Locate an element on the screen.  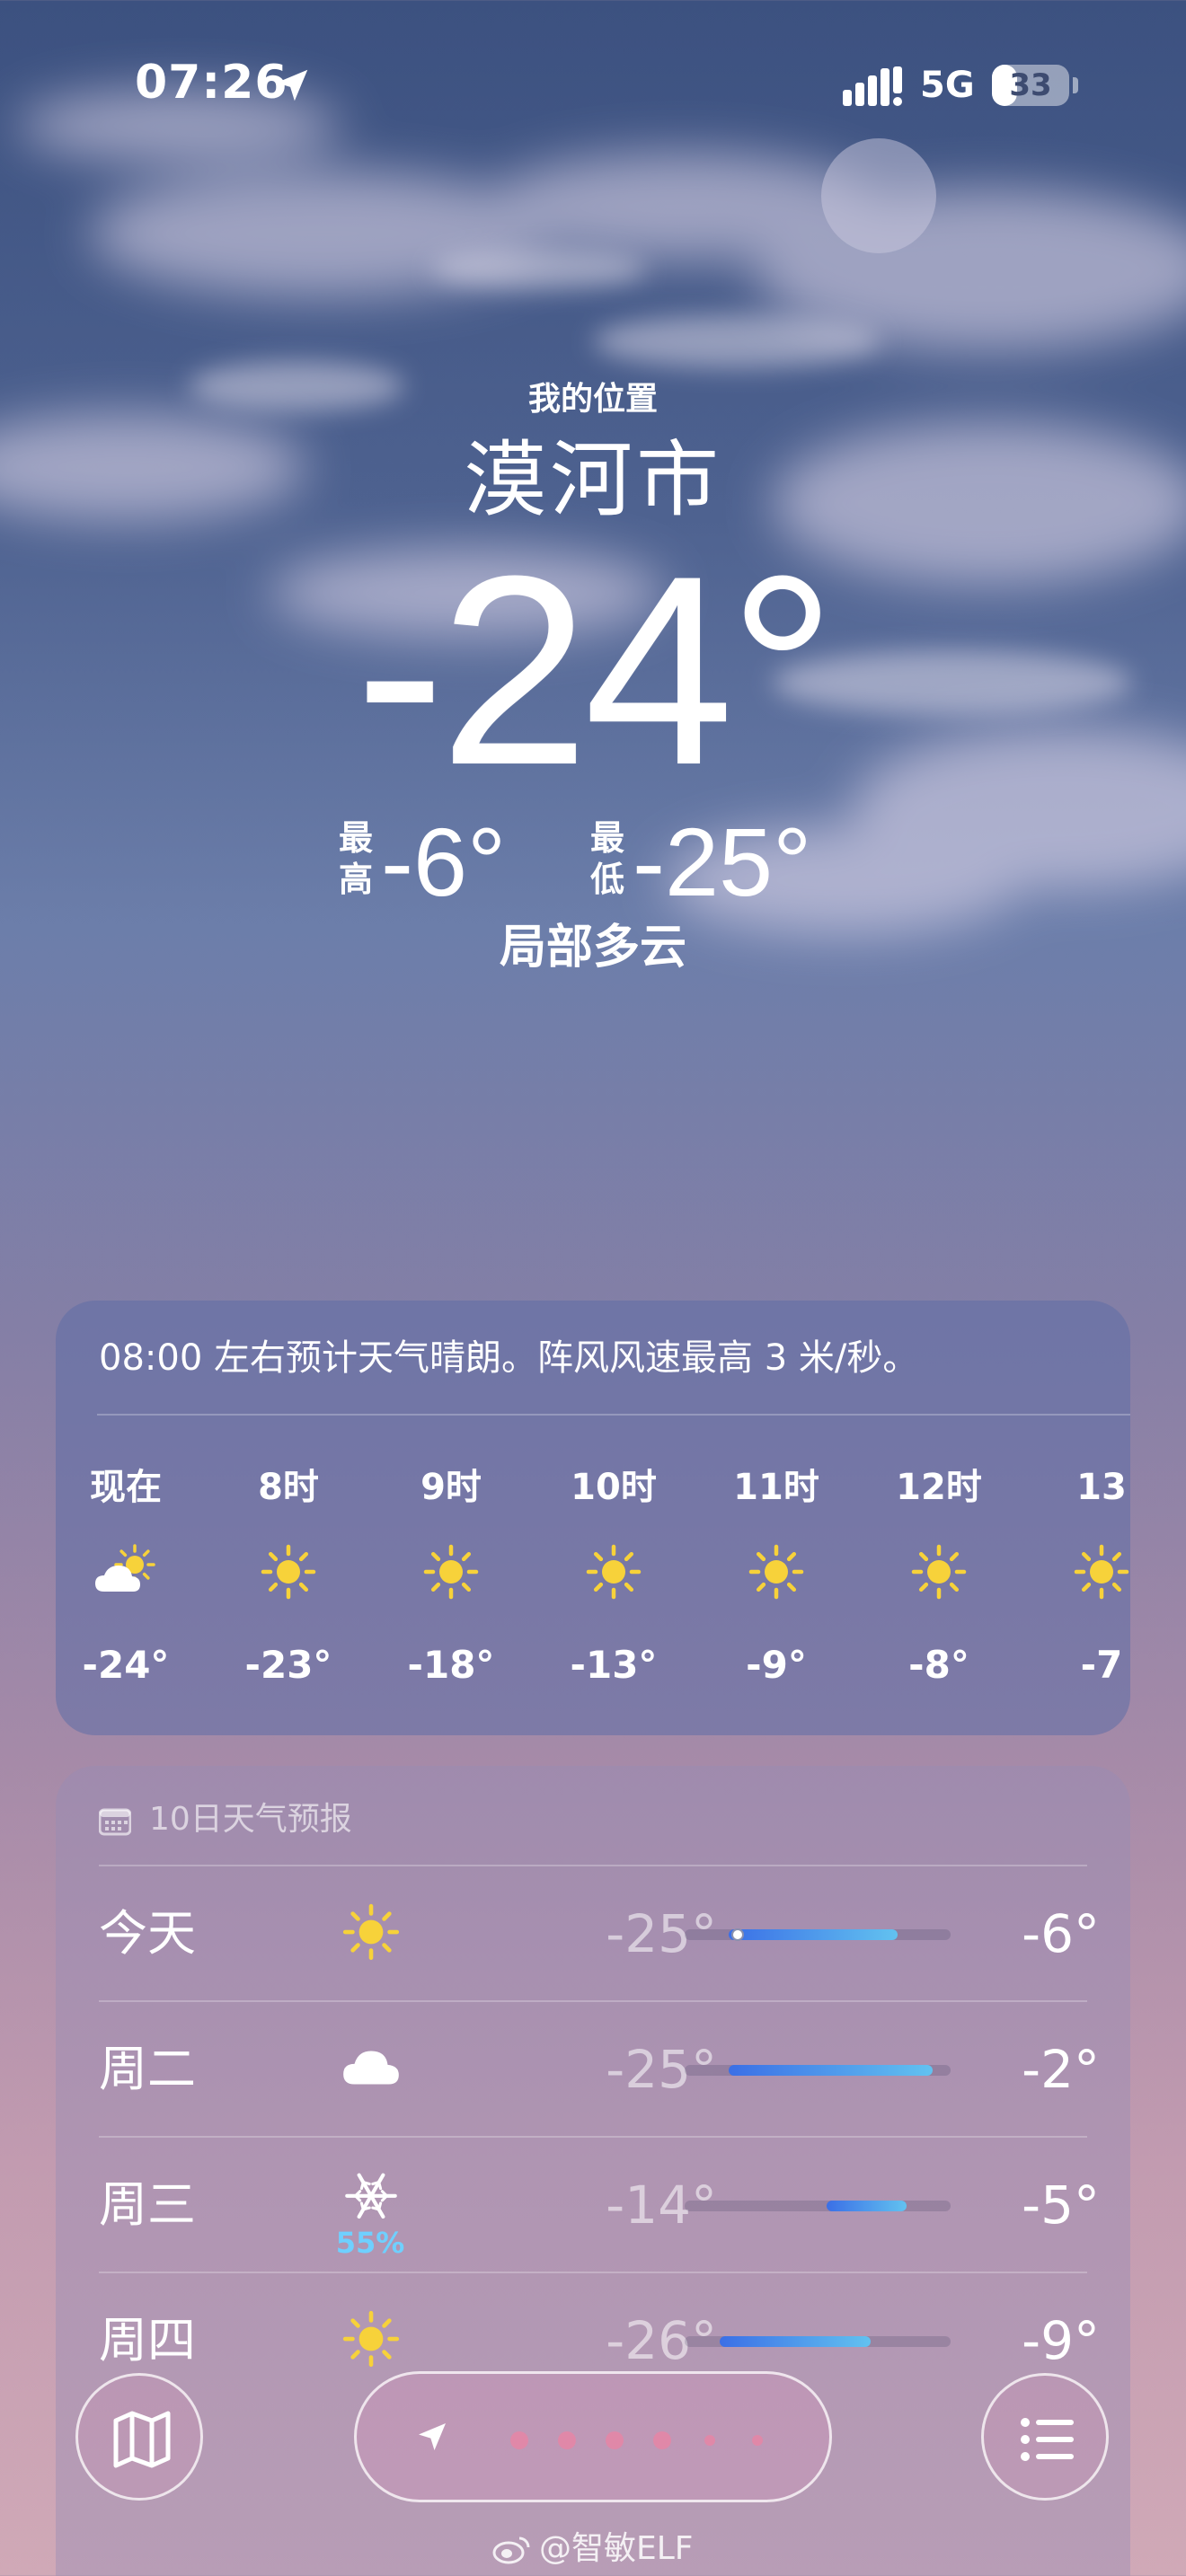
hourly-item: 11时 -9° is located at coordinates (776, 1579).